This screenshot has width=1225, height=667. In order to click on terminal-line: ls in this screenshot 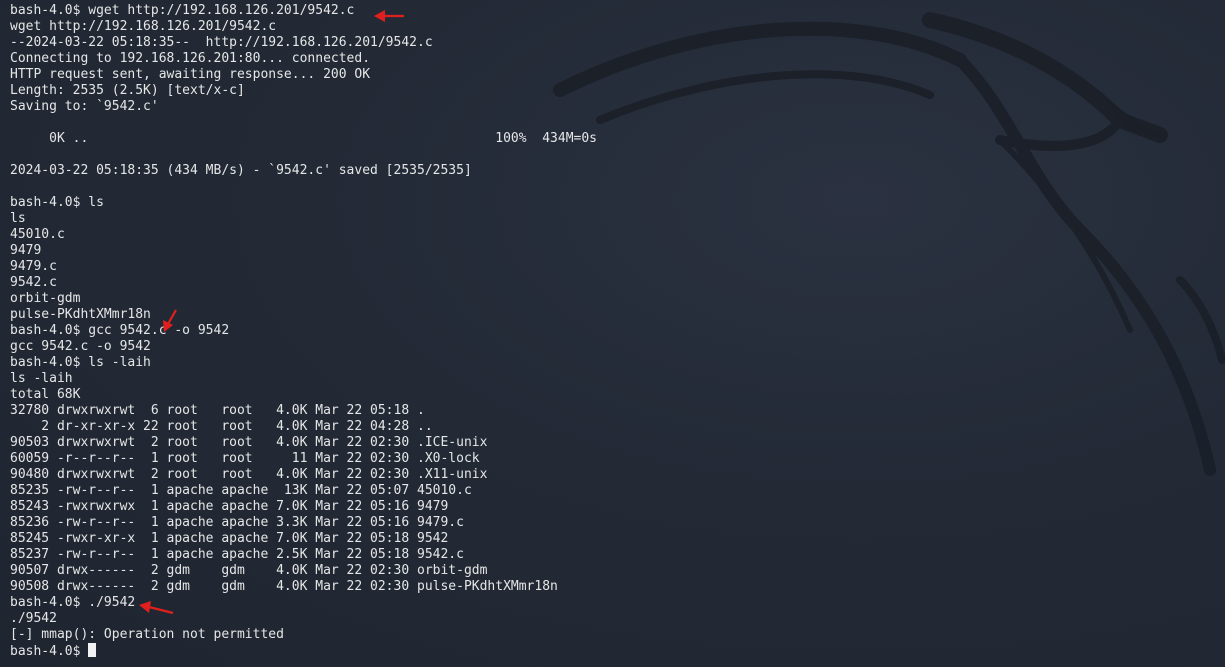, I will do `click(18, 218)`.